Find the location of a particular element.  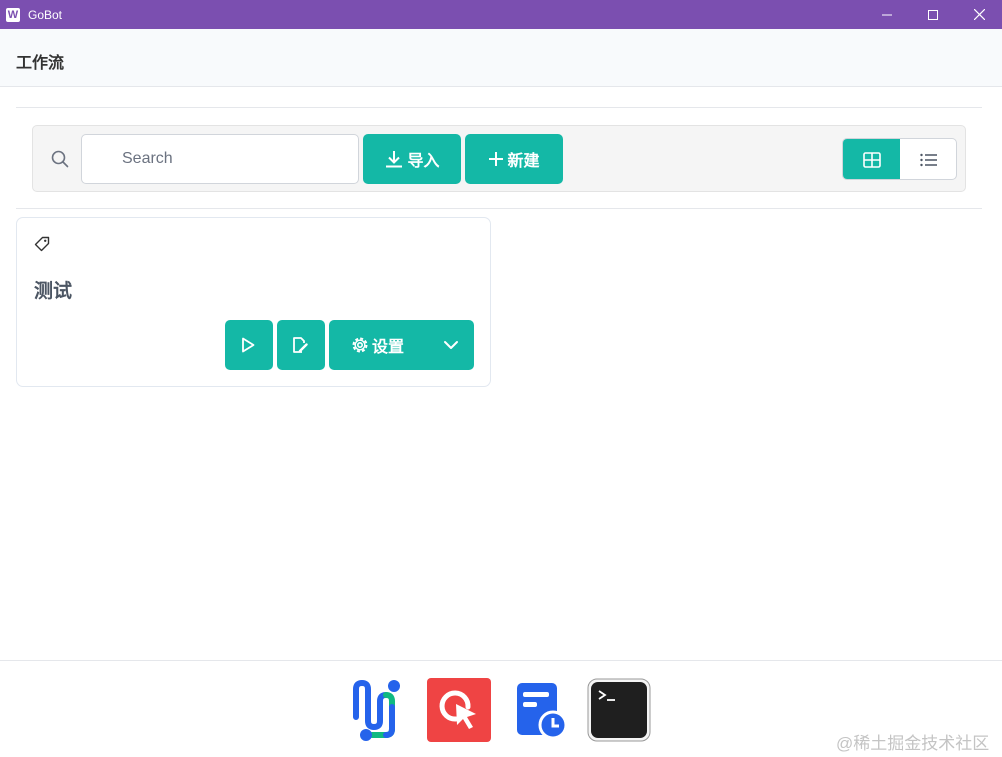

view-mode-toggle is located at coordinates (899, 159).